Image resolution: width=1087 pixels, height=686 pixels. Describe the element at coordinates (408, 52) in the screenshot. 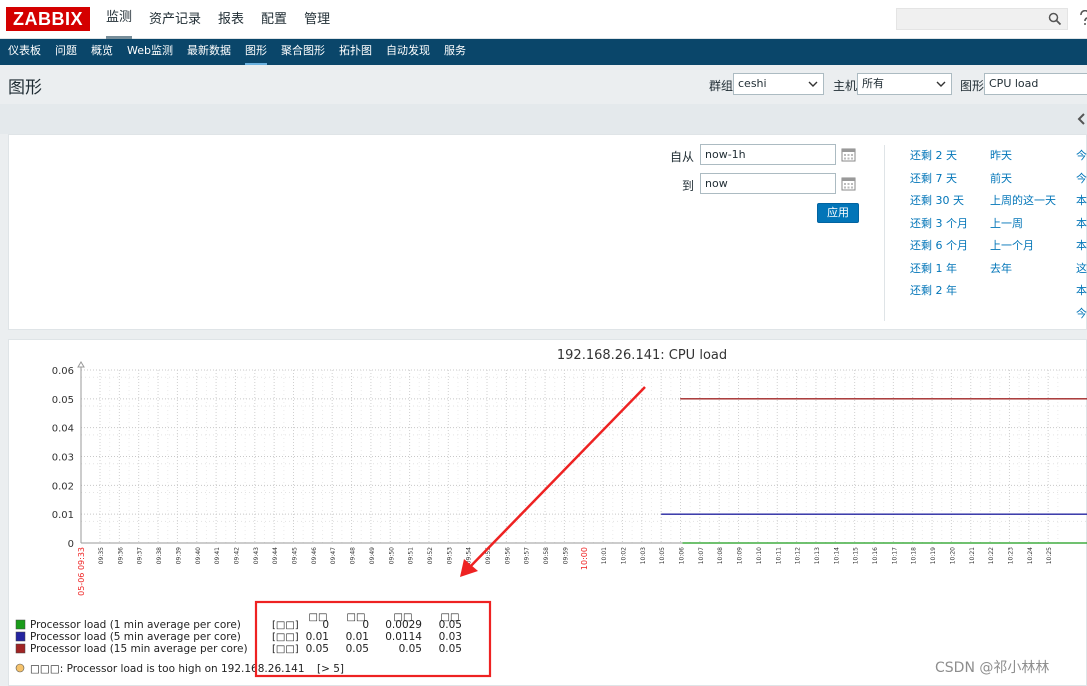

I see `sub-nav-item: 自动发现` at that location.